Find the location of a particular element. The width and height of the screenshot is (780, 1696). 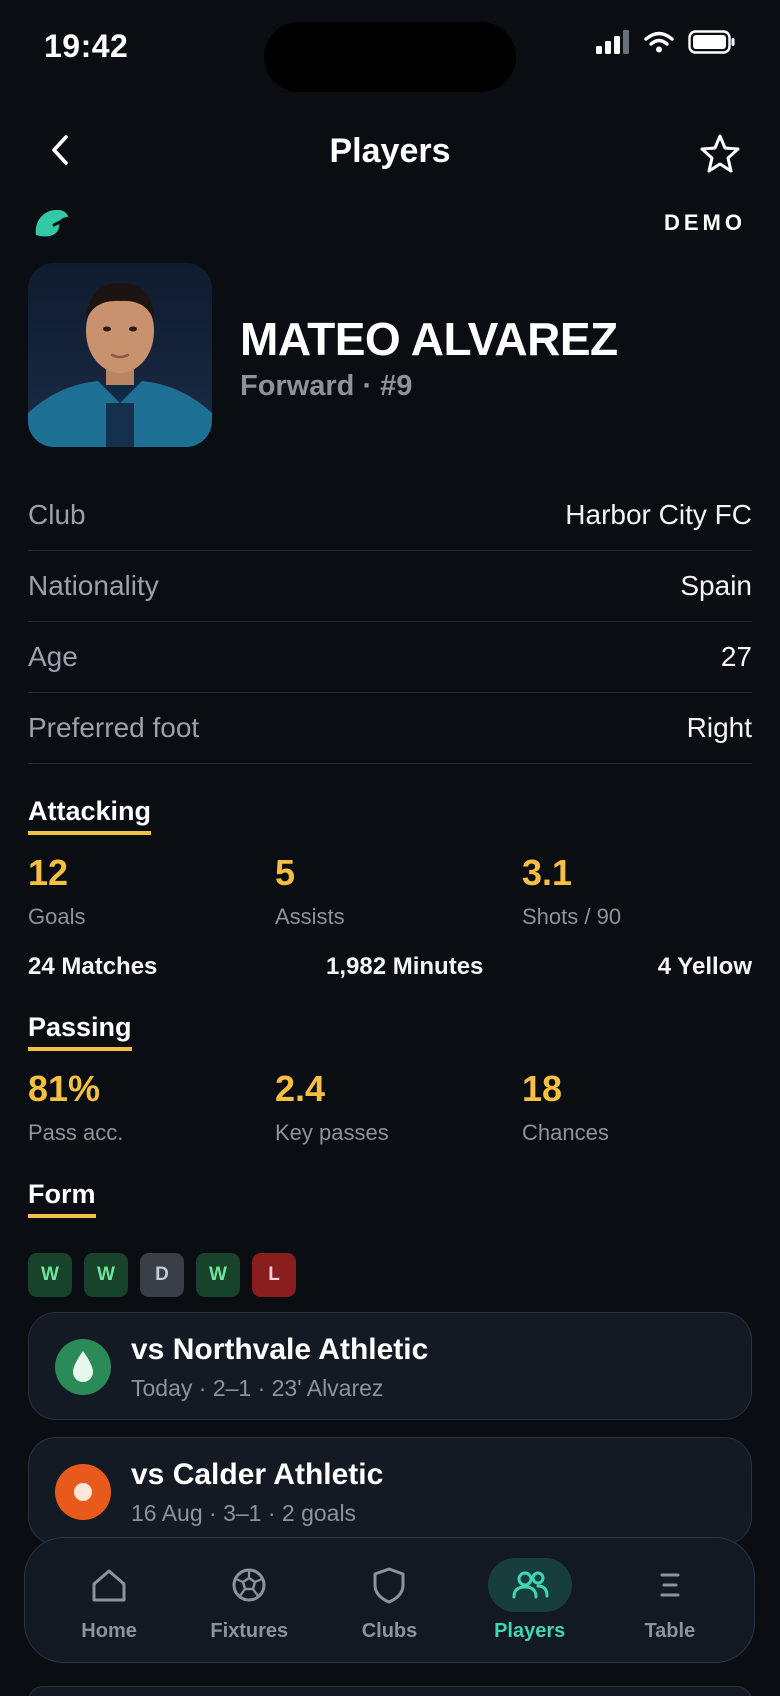

info-row-club: Club Harbor City FC is located at coordinates (390, 515).